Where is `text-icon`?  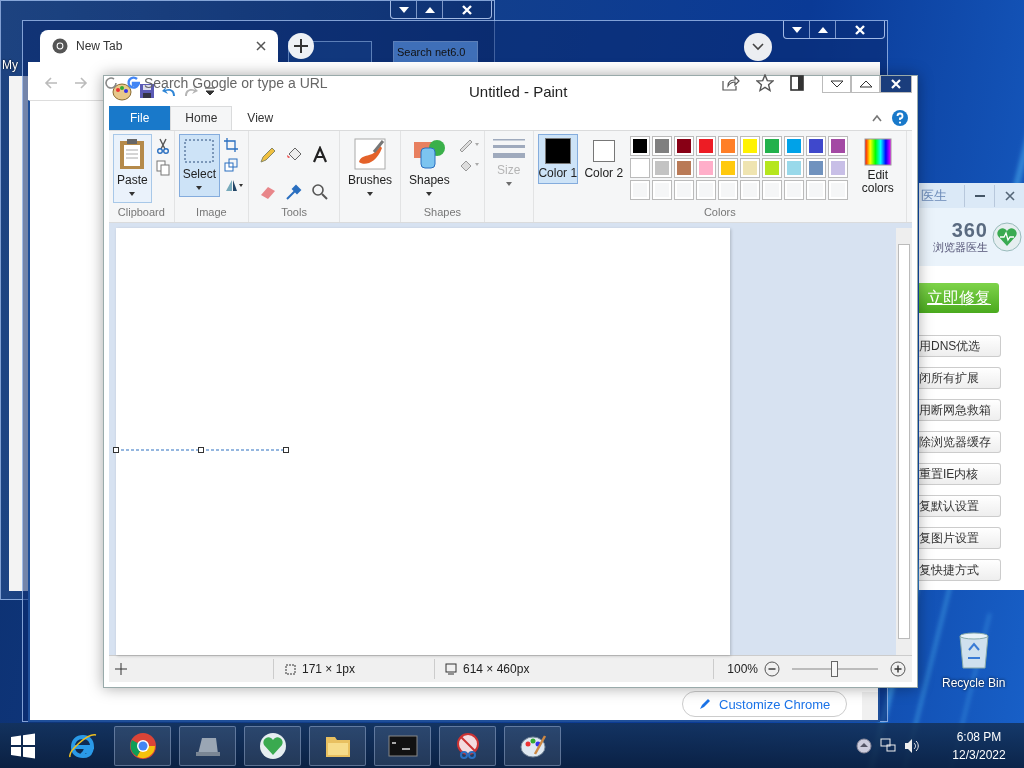 text-icon is located at coordinates (320, 154).